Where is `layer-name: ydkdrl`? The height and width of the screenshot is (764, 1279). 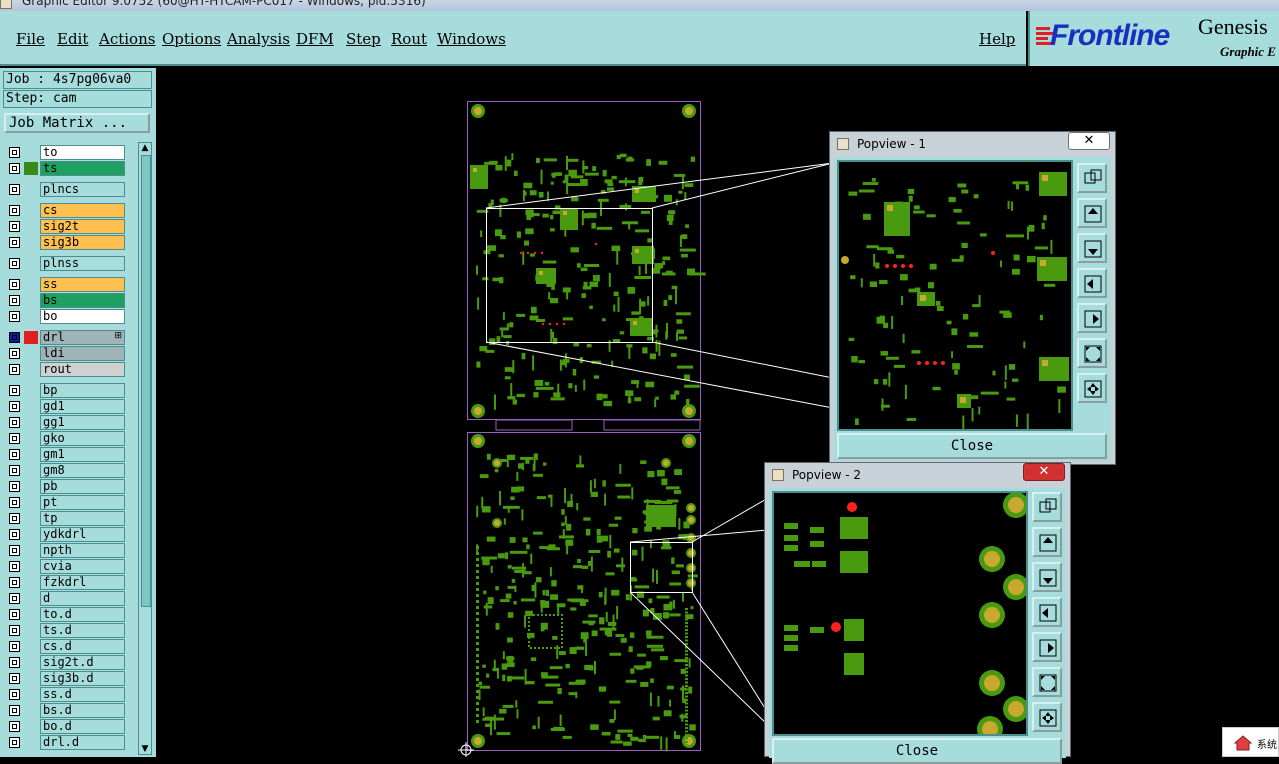 layer-name: ydkdrl is located at coordinates (82, 534).